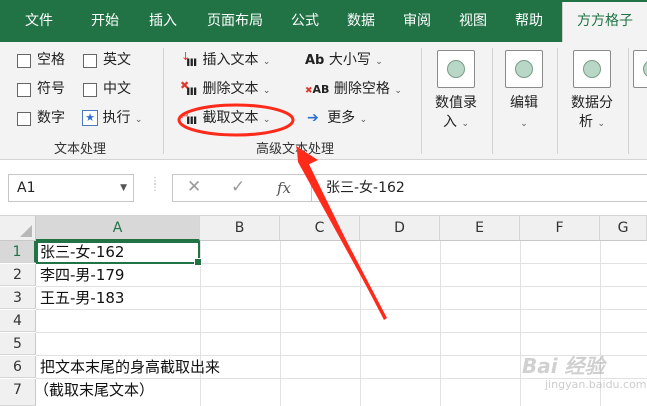  Describe the element at coordinates (105, 21) in the screenshot. I see `tab-home: 开始` at that location.